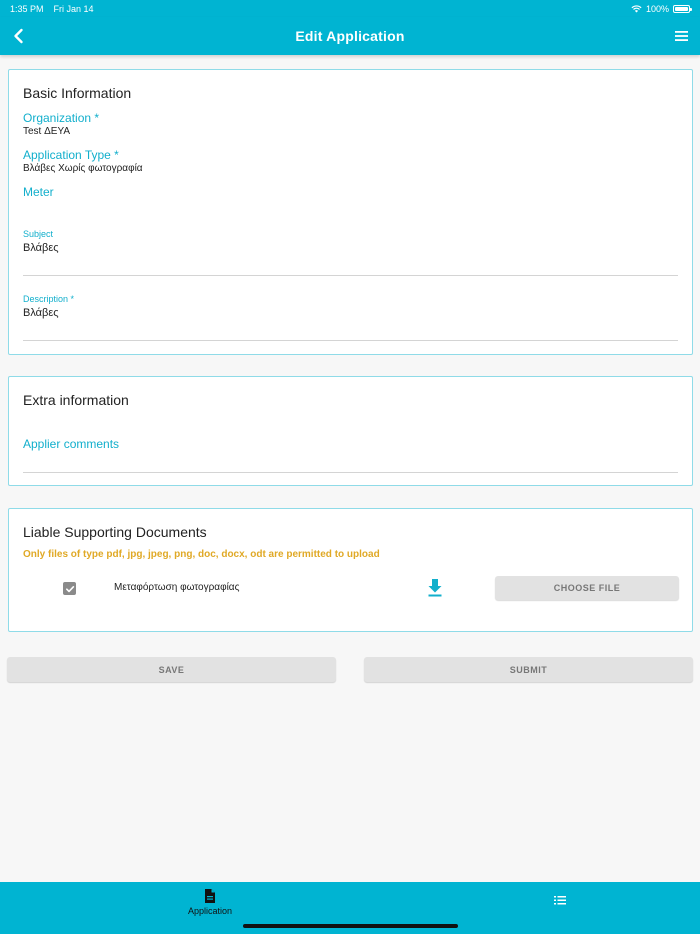  I want to click on supporting-documents-title: Liable Supporting Documents, so click(115, 532).